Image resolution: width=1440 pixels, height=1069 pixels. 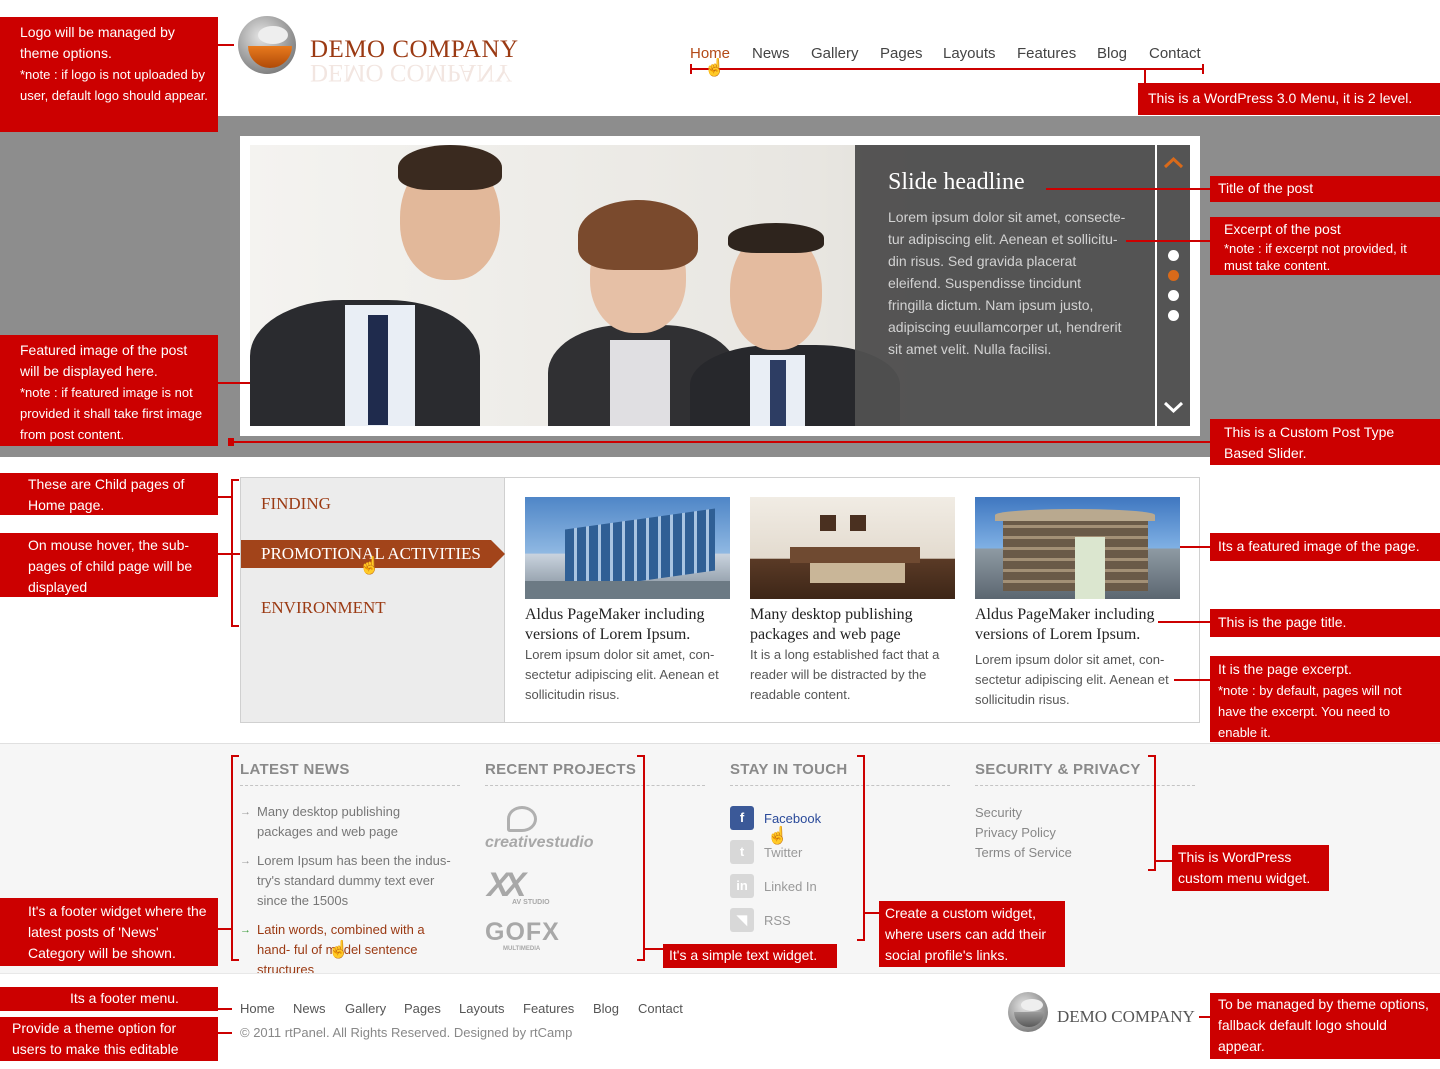 I want to click on social-link-rss: RSS, so click(x=777, y=920).